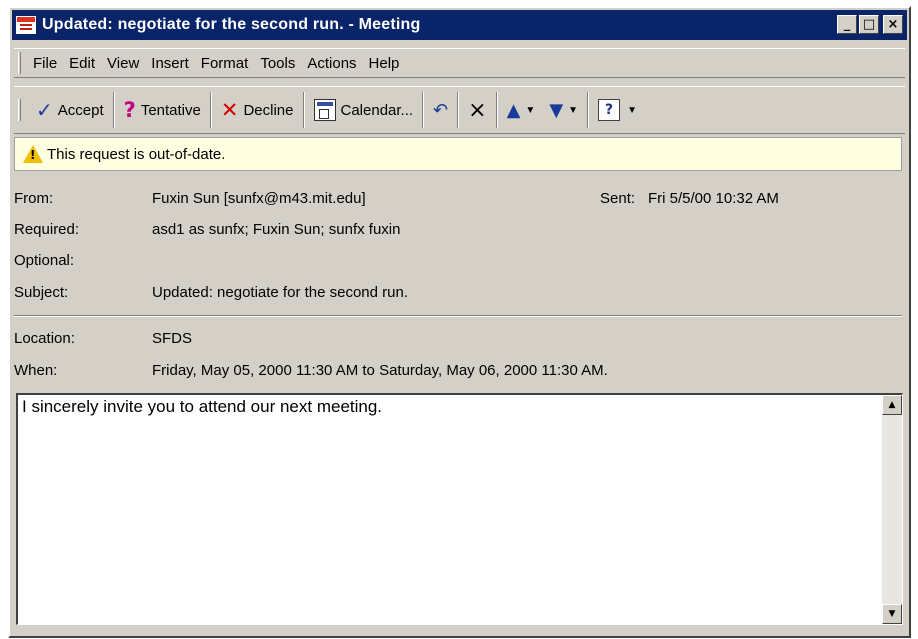  Describe the element at coordinates (556, 110) in the screenshot. I see `next-arrow-icon: ▼` at that location.